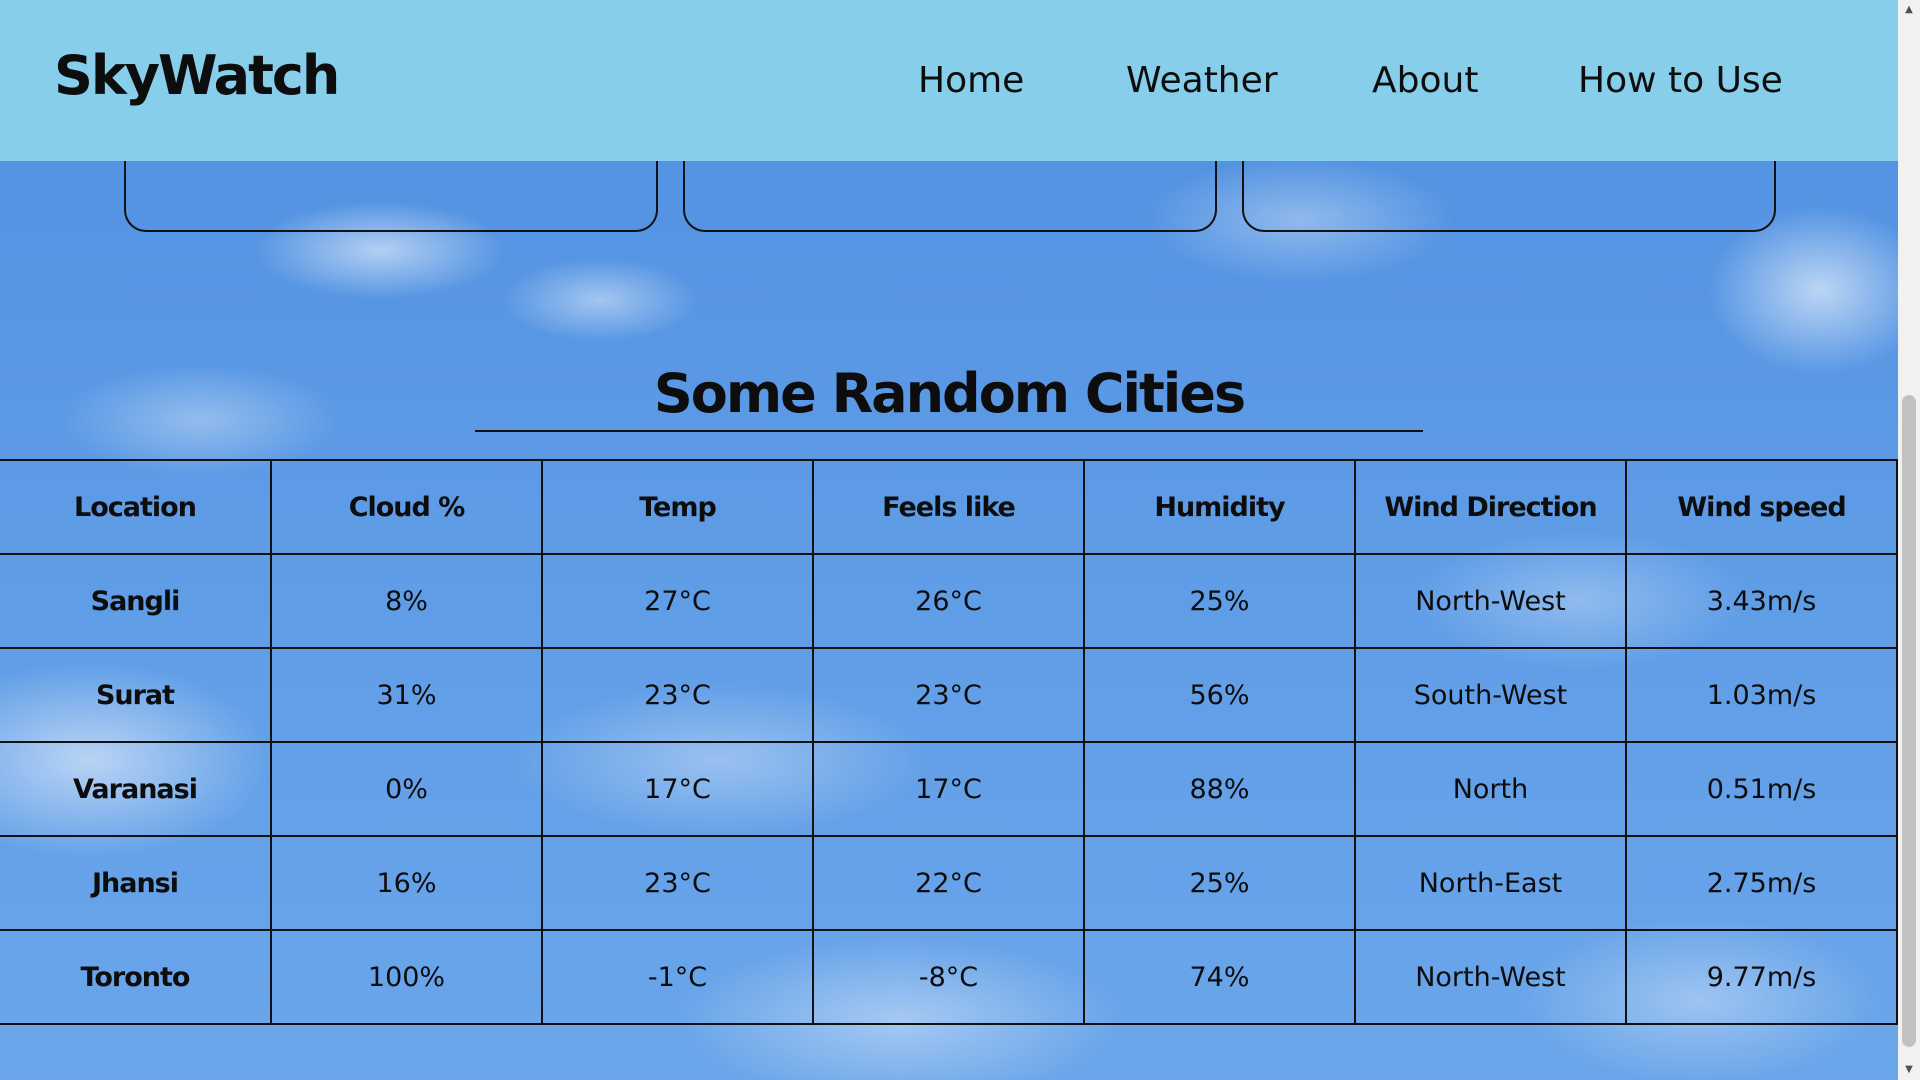 This screenshot has width=1920, height=1080. I want to click on header-temp: Temp, so click(677, 507).